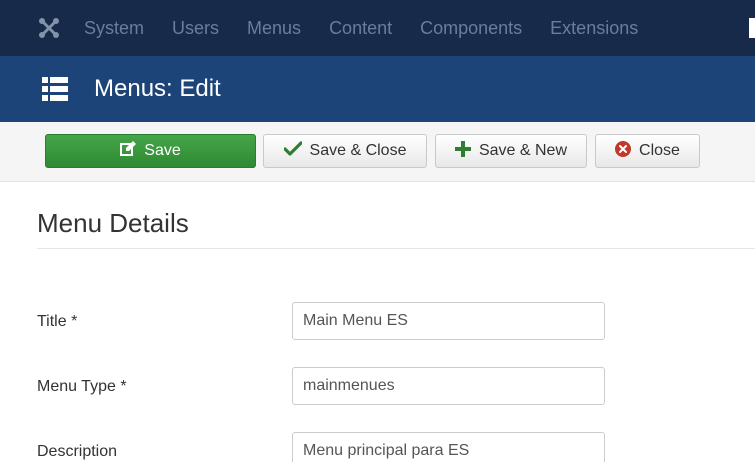 This screenshot has height=462, width=755. I want to click on plus-icon, so click(466, 151).